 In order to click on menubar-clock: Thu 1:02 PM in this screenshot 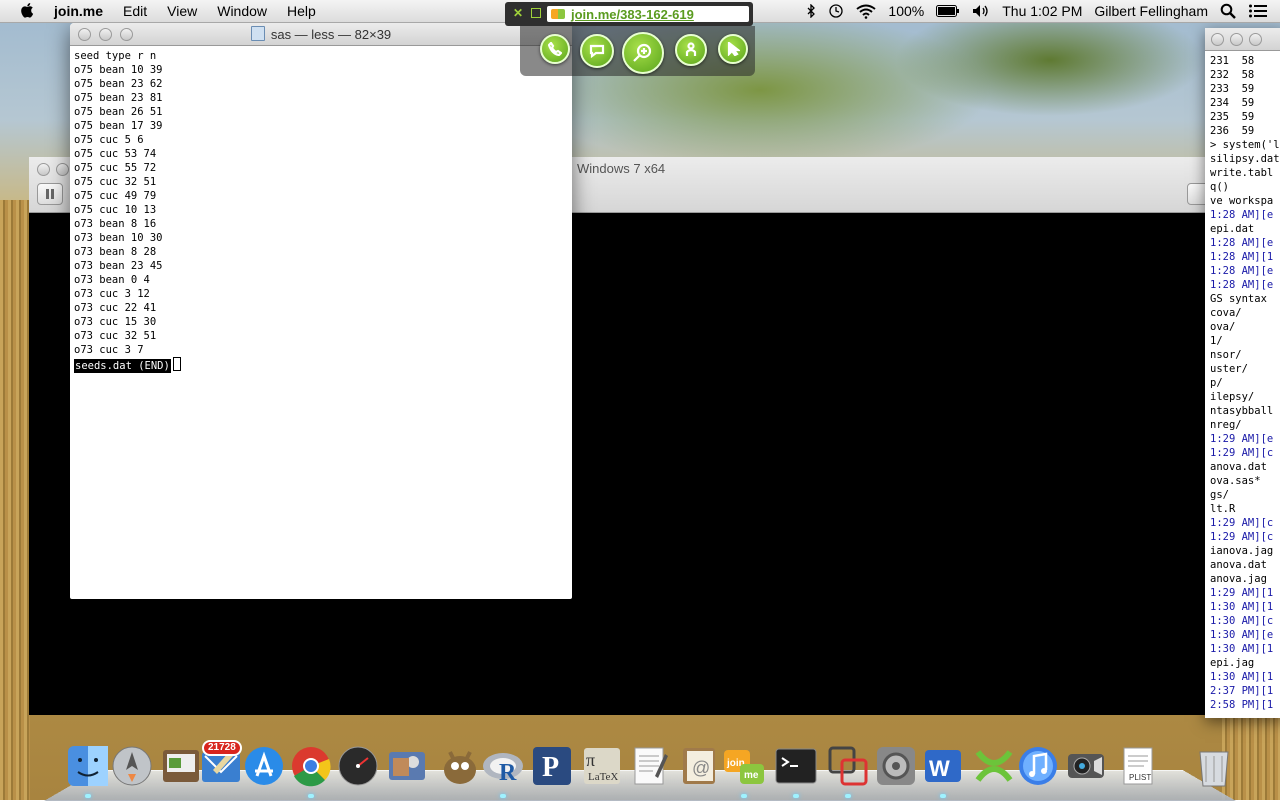, I will do `click(1042, 11)`.